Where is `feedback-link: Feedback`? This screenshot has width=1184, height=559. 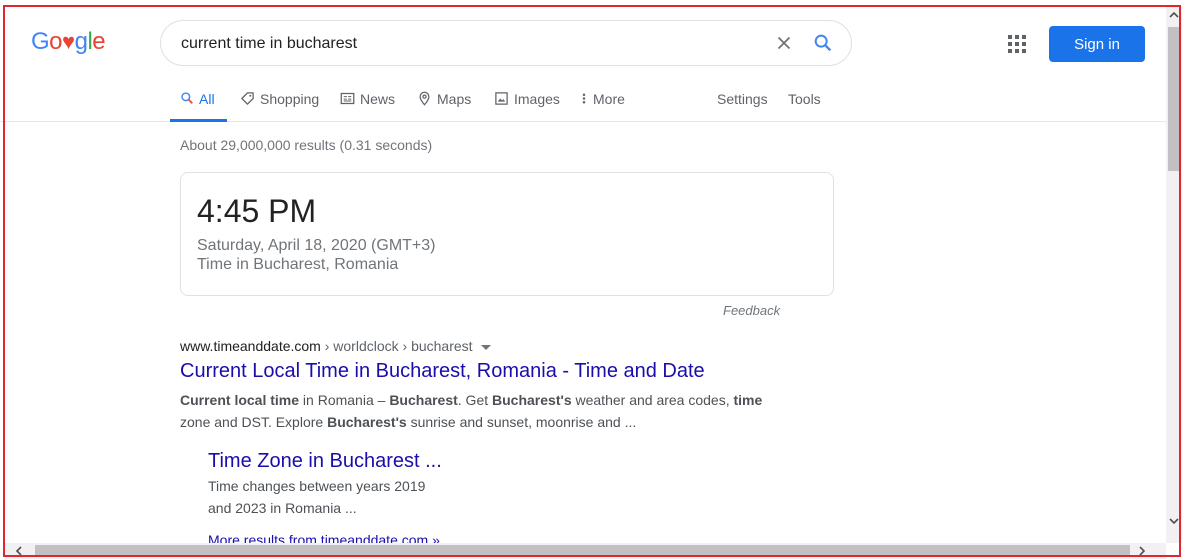
feedback-link: Feedback is located at coordinates (751, 310).